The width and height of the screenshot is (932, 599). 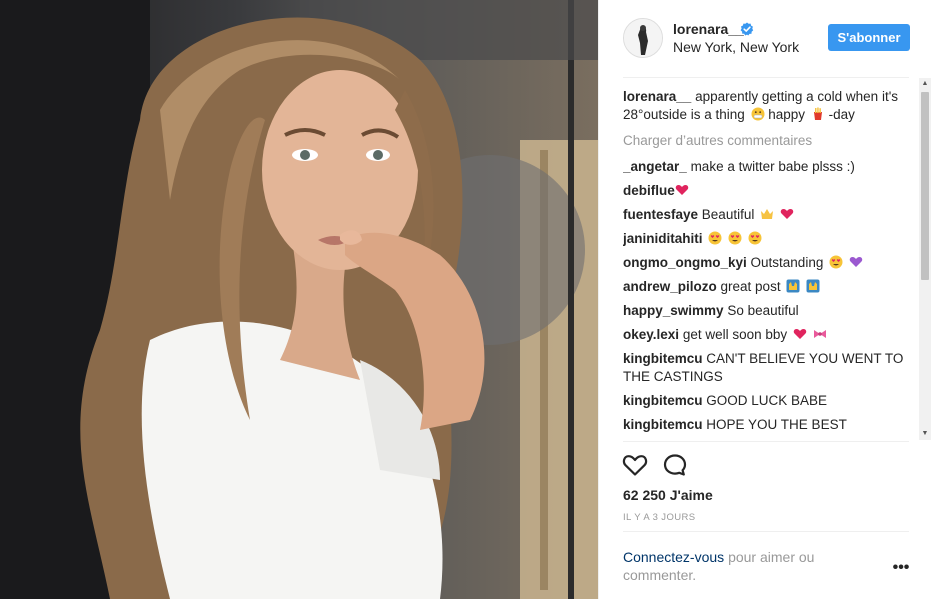 What do you see at coordinates (787, 214) in the screenshot?
I see `sparkling-heart-emoji-icon` at bounding box center [787, 214].